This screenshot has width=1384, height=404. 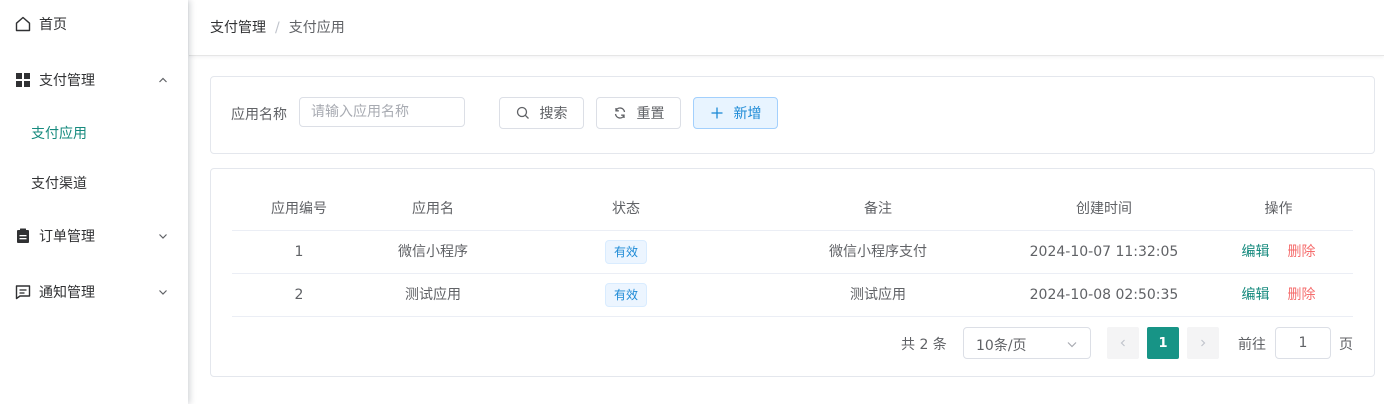 What do you see at coordinates (59, 134) in the screenshot?
I see `sidebar-item-label: 支付应用` at bounding box center [59, 134].